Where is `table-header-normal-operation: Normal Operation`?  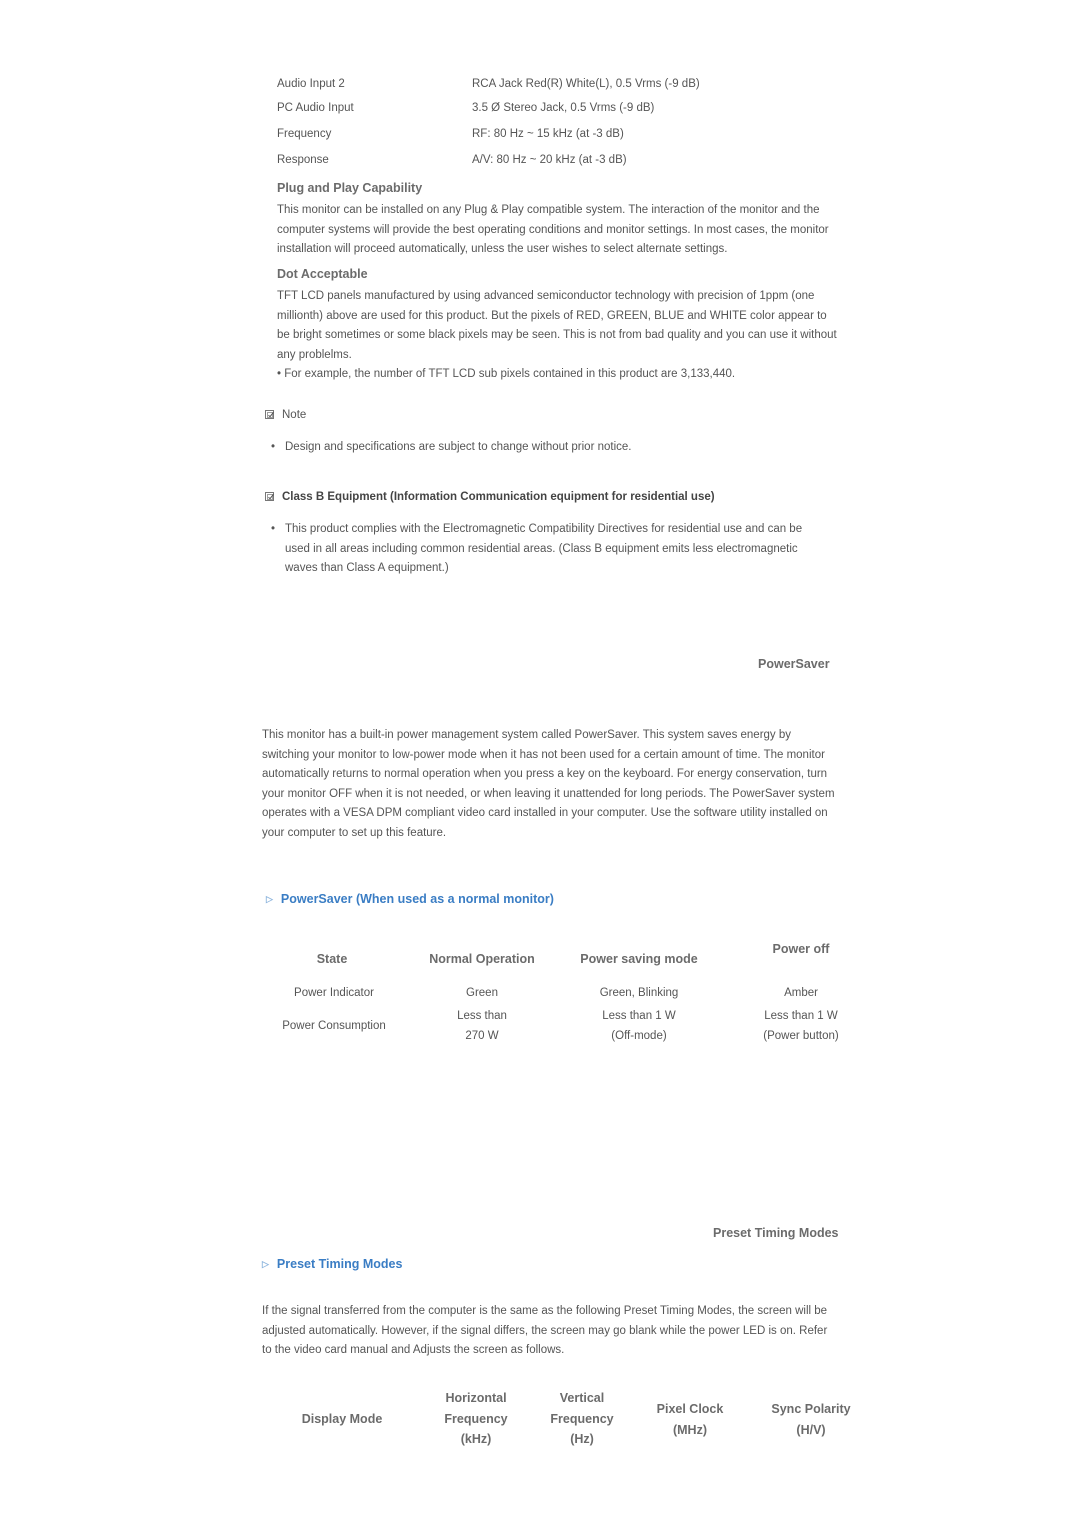 table-header-normal-operation: Normal Operation is located at coordinates (482, 959).